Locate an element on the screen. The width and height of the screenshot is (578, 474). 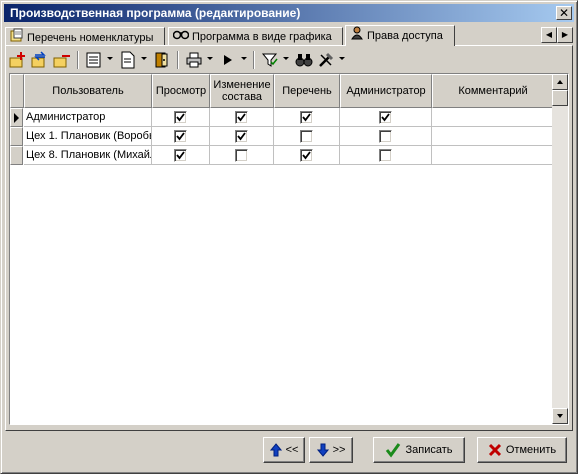
binoculars-icon is located at coordinates (304, 60).